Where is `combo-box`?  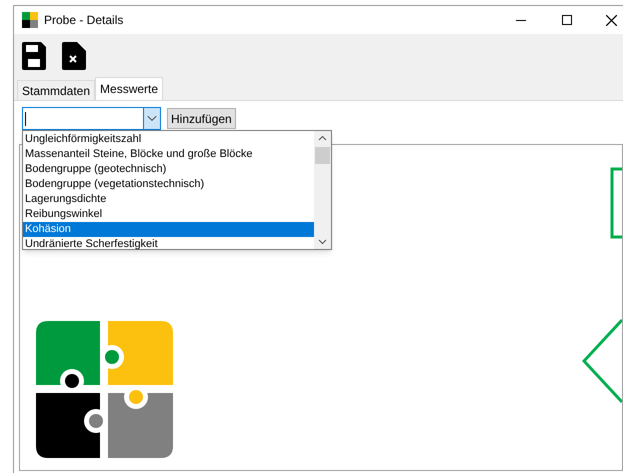 combo-box is located at coordinates (91, 118).